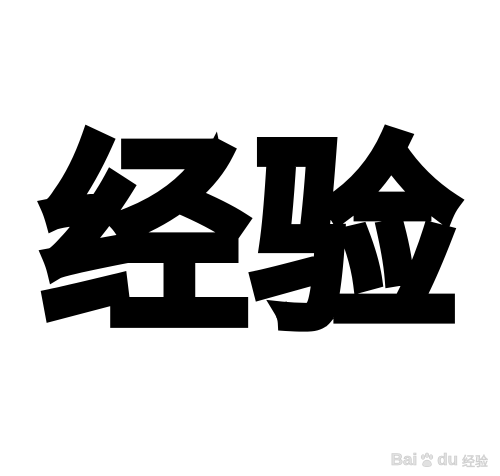 The height and width of the screenshot is (476, 500). I want to click on watermark-sub: 经验, so click(475, 462).